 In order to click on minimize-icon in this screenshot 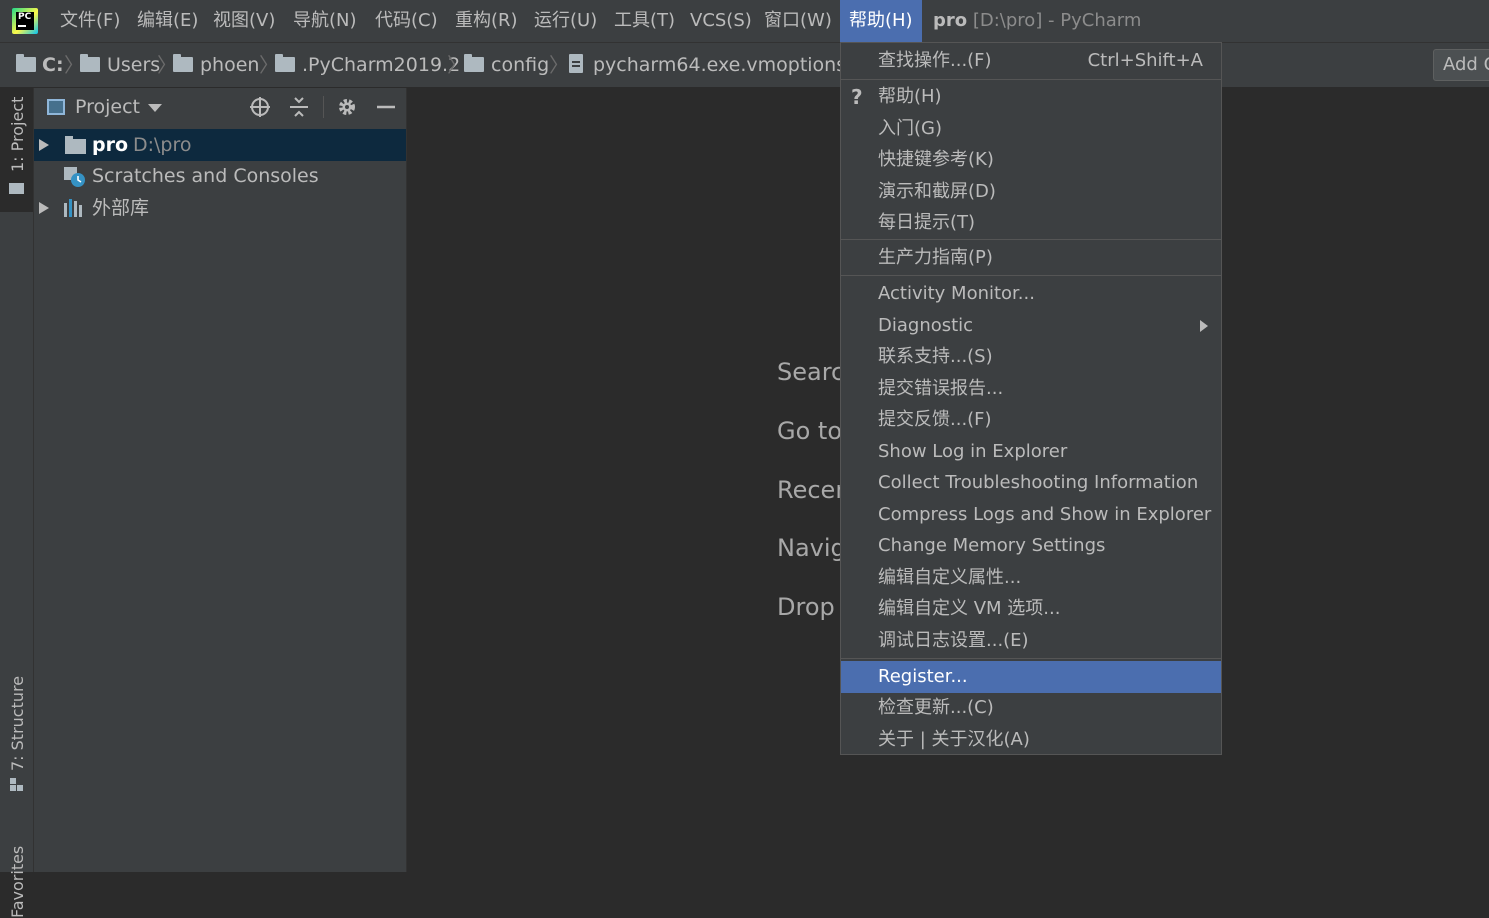, I will do `click(386, 107)`.